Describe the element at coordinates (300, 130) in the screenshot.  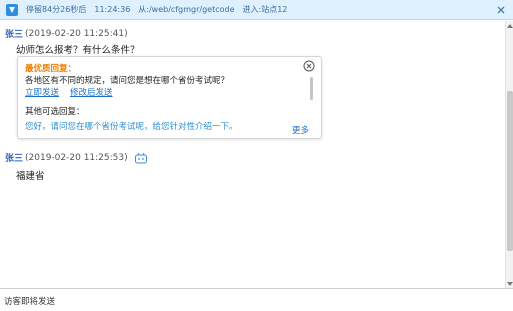
I see `more-replies-link: 更多` at that location.